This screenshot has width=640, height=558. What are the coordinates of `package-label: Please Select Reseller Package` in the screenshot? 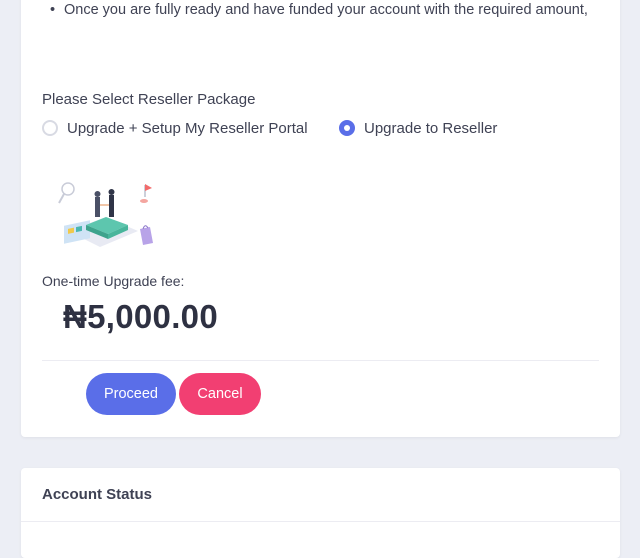 It's located at (149, 99).